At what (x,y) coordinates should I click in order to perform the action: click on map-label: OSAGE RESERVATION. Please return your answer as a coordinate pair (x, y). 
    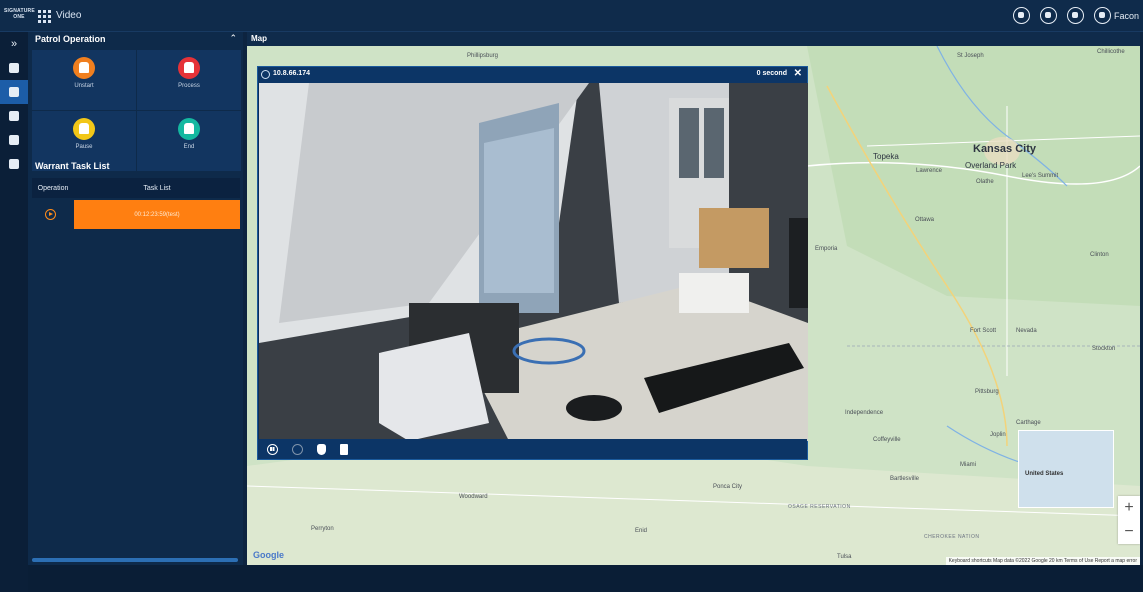
    Looking at the image, I should click on (819, 507).